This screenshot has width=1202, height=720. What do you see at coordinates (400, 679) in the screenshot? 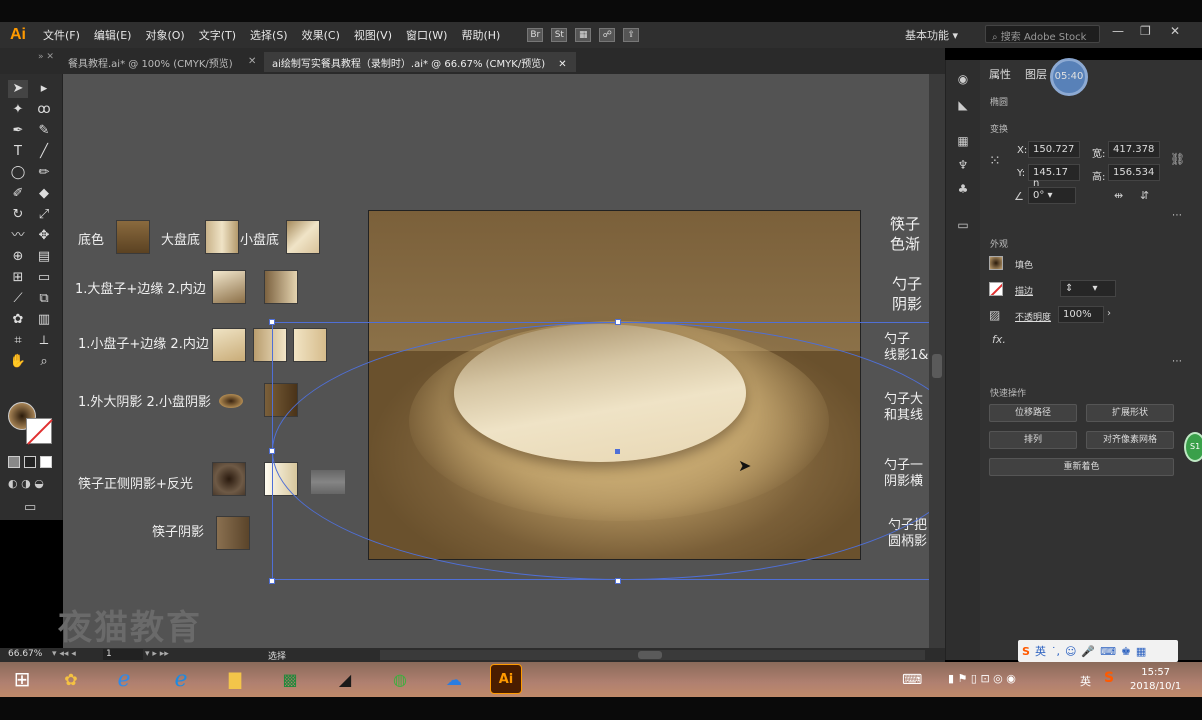
I see `green-app-icon: ◍` at bounding box center [400, 679].